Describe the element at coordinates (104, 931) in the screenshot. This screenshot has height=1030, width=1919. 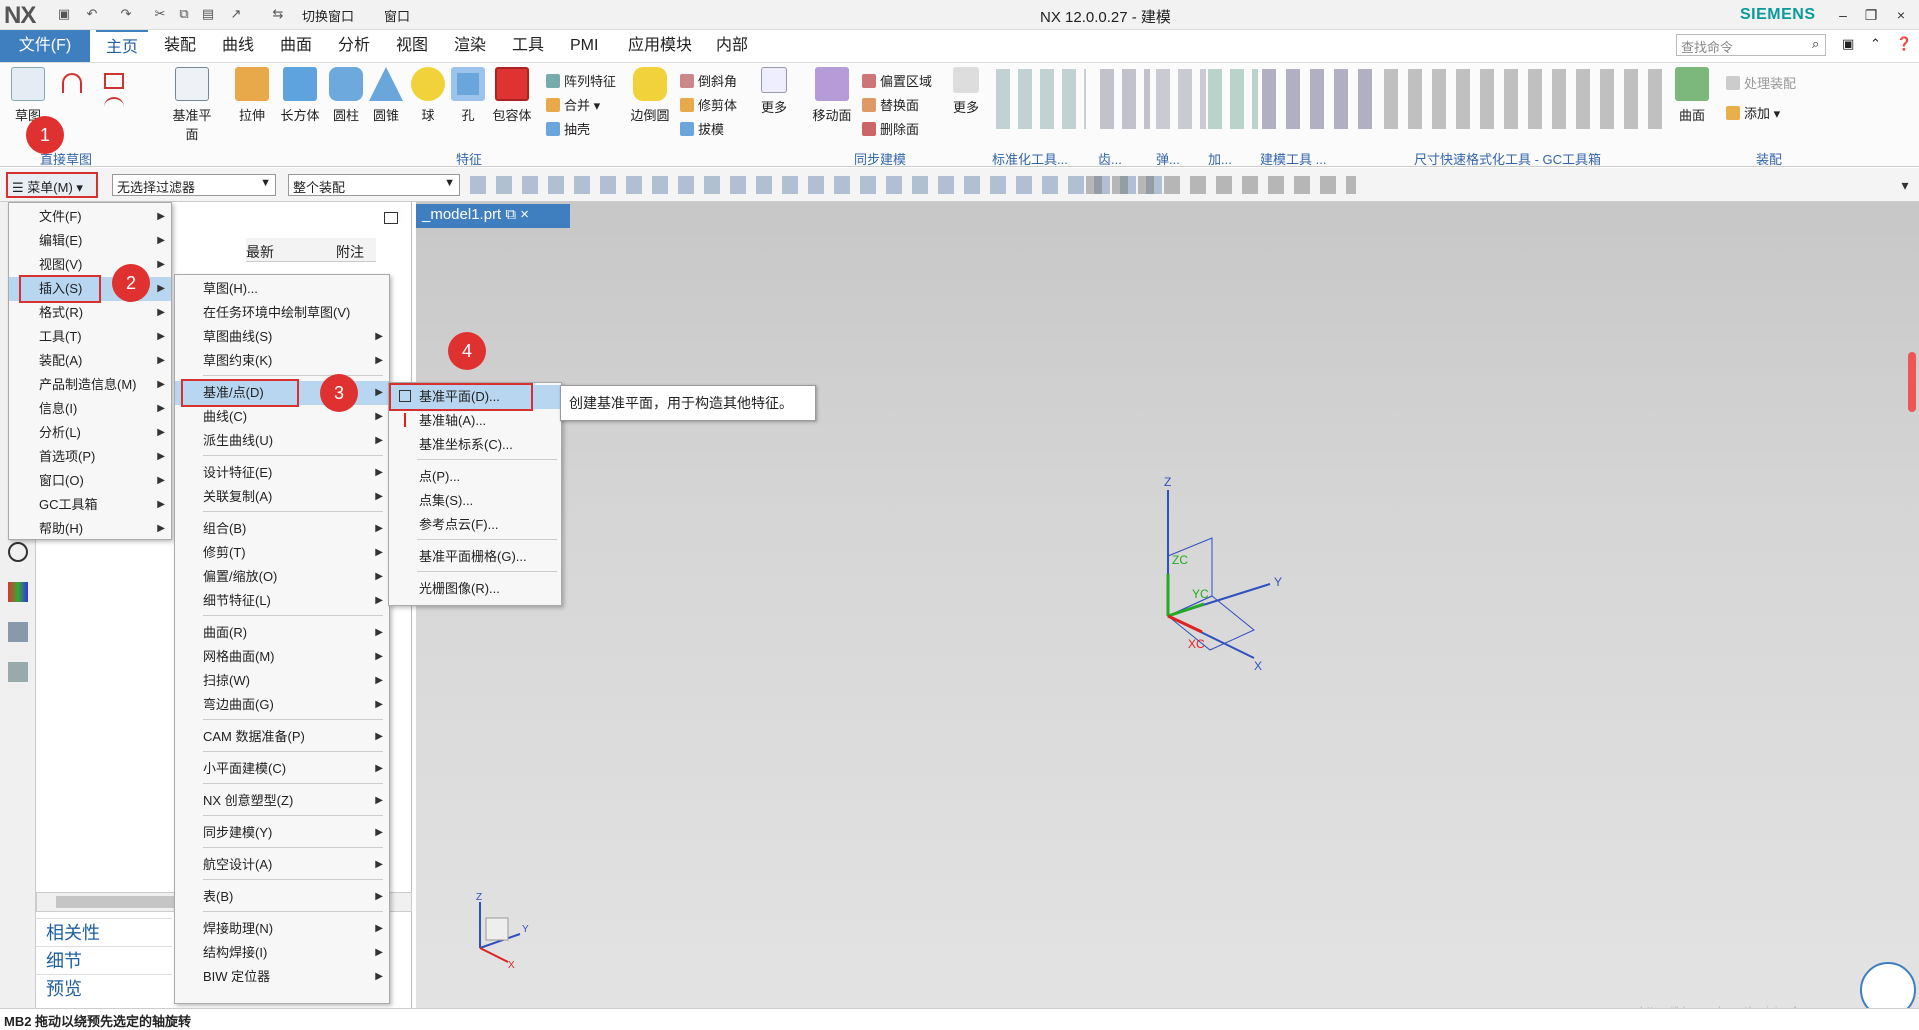
I see `dependencies-section: 相关性` at that location.